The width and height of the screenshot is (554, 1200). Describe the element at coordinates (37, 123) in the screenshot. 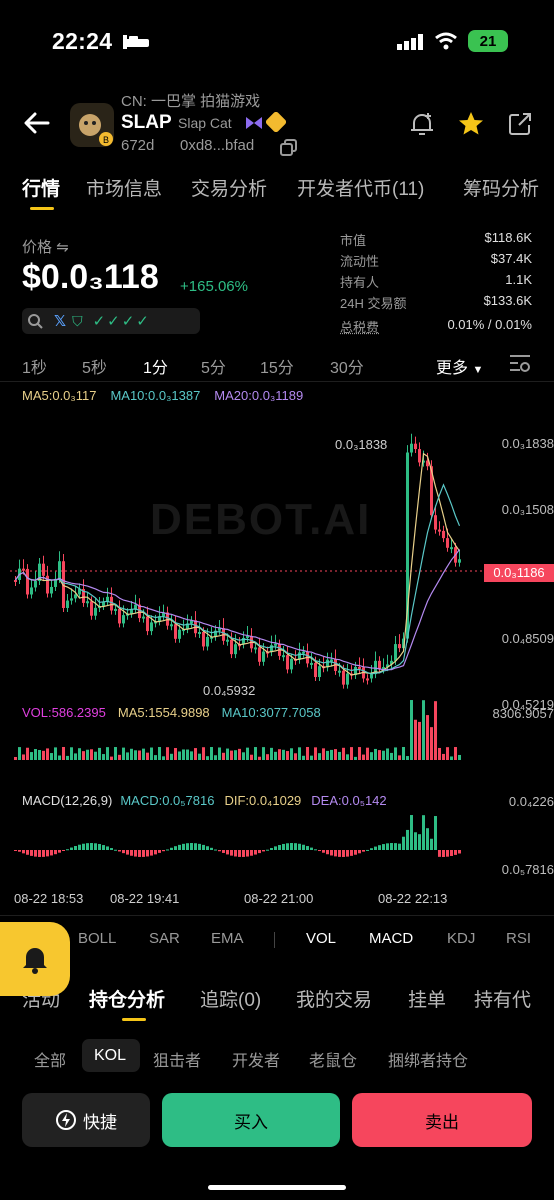

I see `back-arrow-icon` at that location.